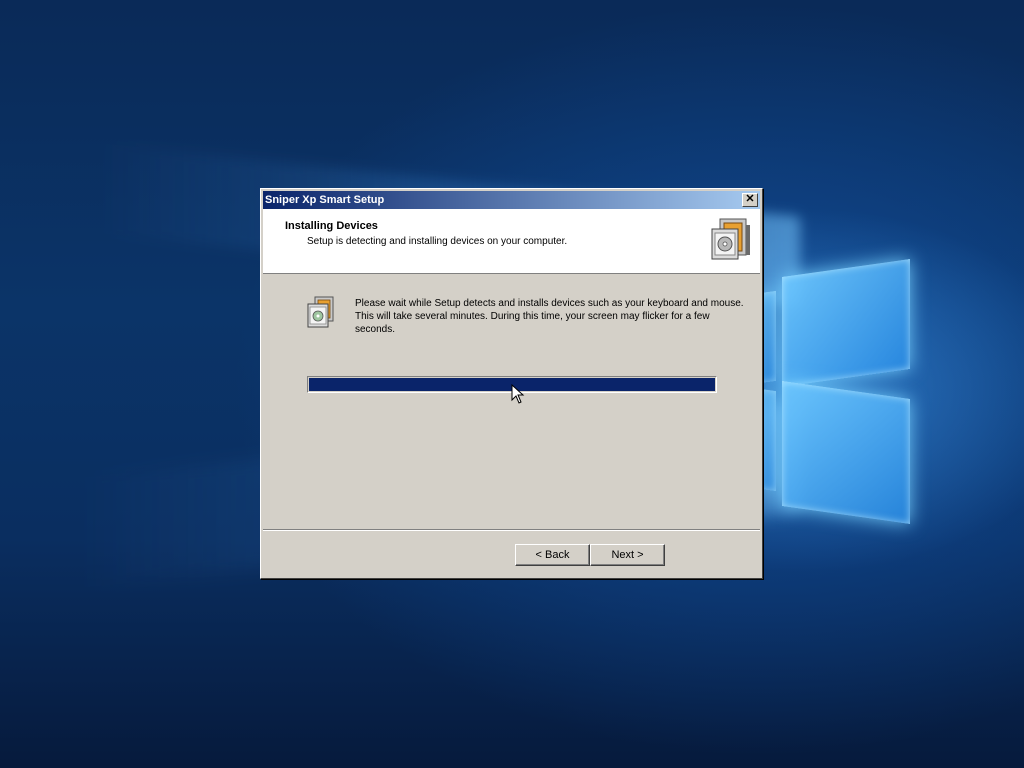 Image resolution: width=1024 pixels, height=768 pixels. I want to click on button-separator, so click(511, 530).